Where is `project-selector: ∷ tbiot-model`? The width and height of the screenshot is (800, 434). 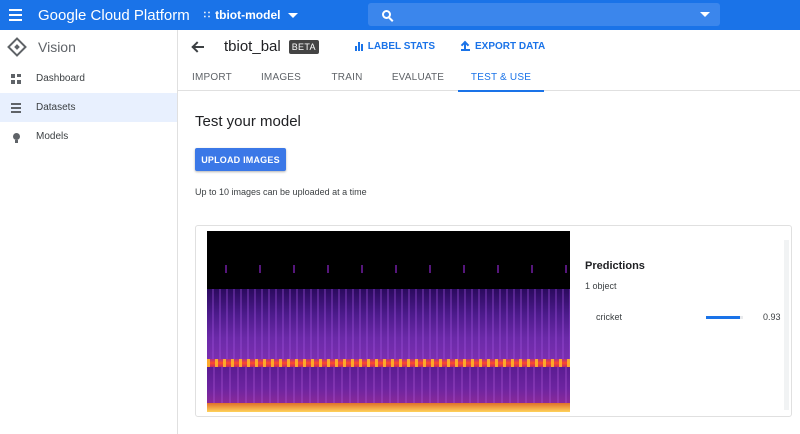 project-selector: ∷ tbiot-model is located at coordinates (251, 15).